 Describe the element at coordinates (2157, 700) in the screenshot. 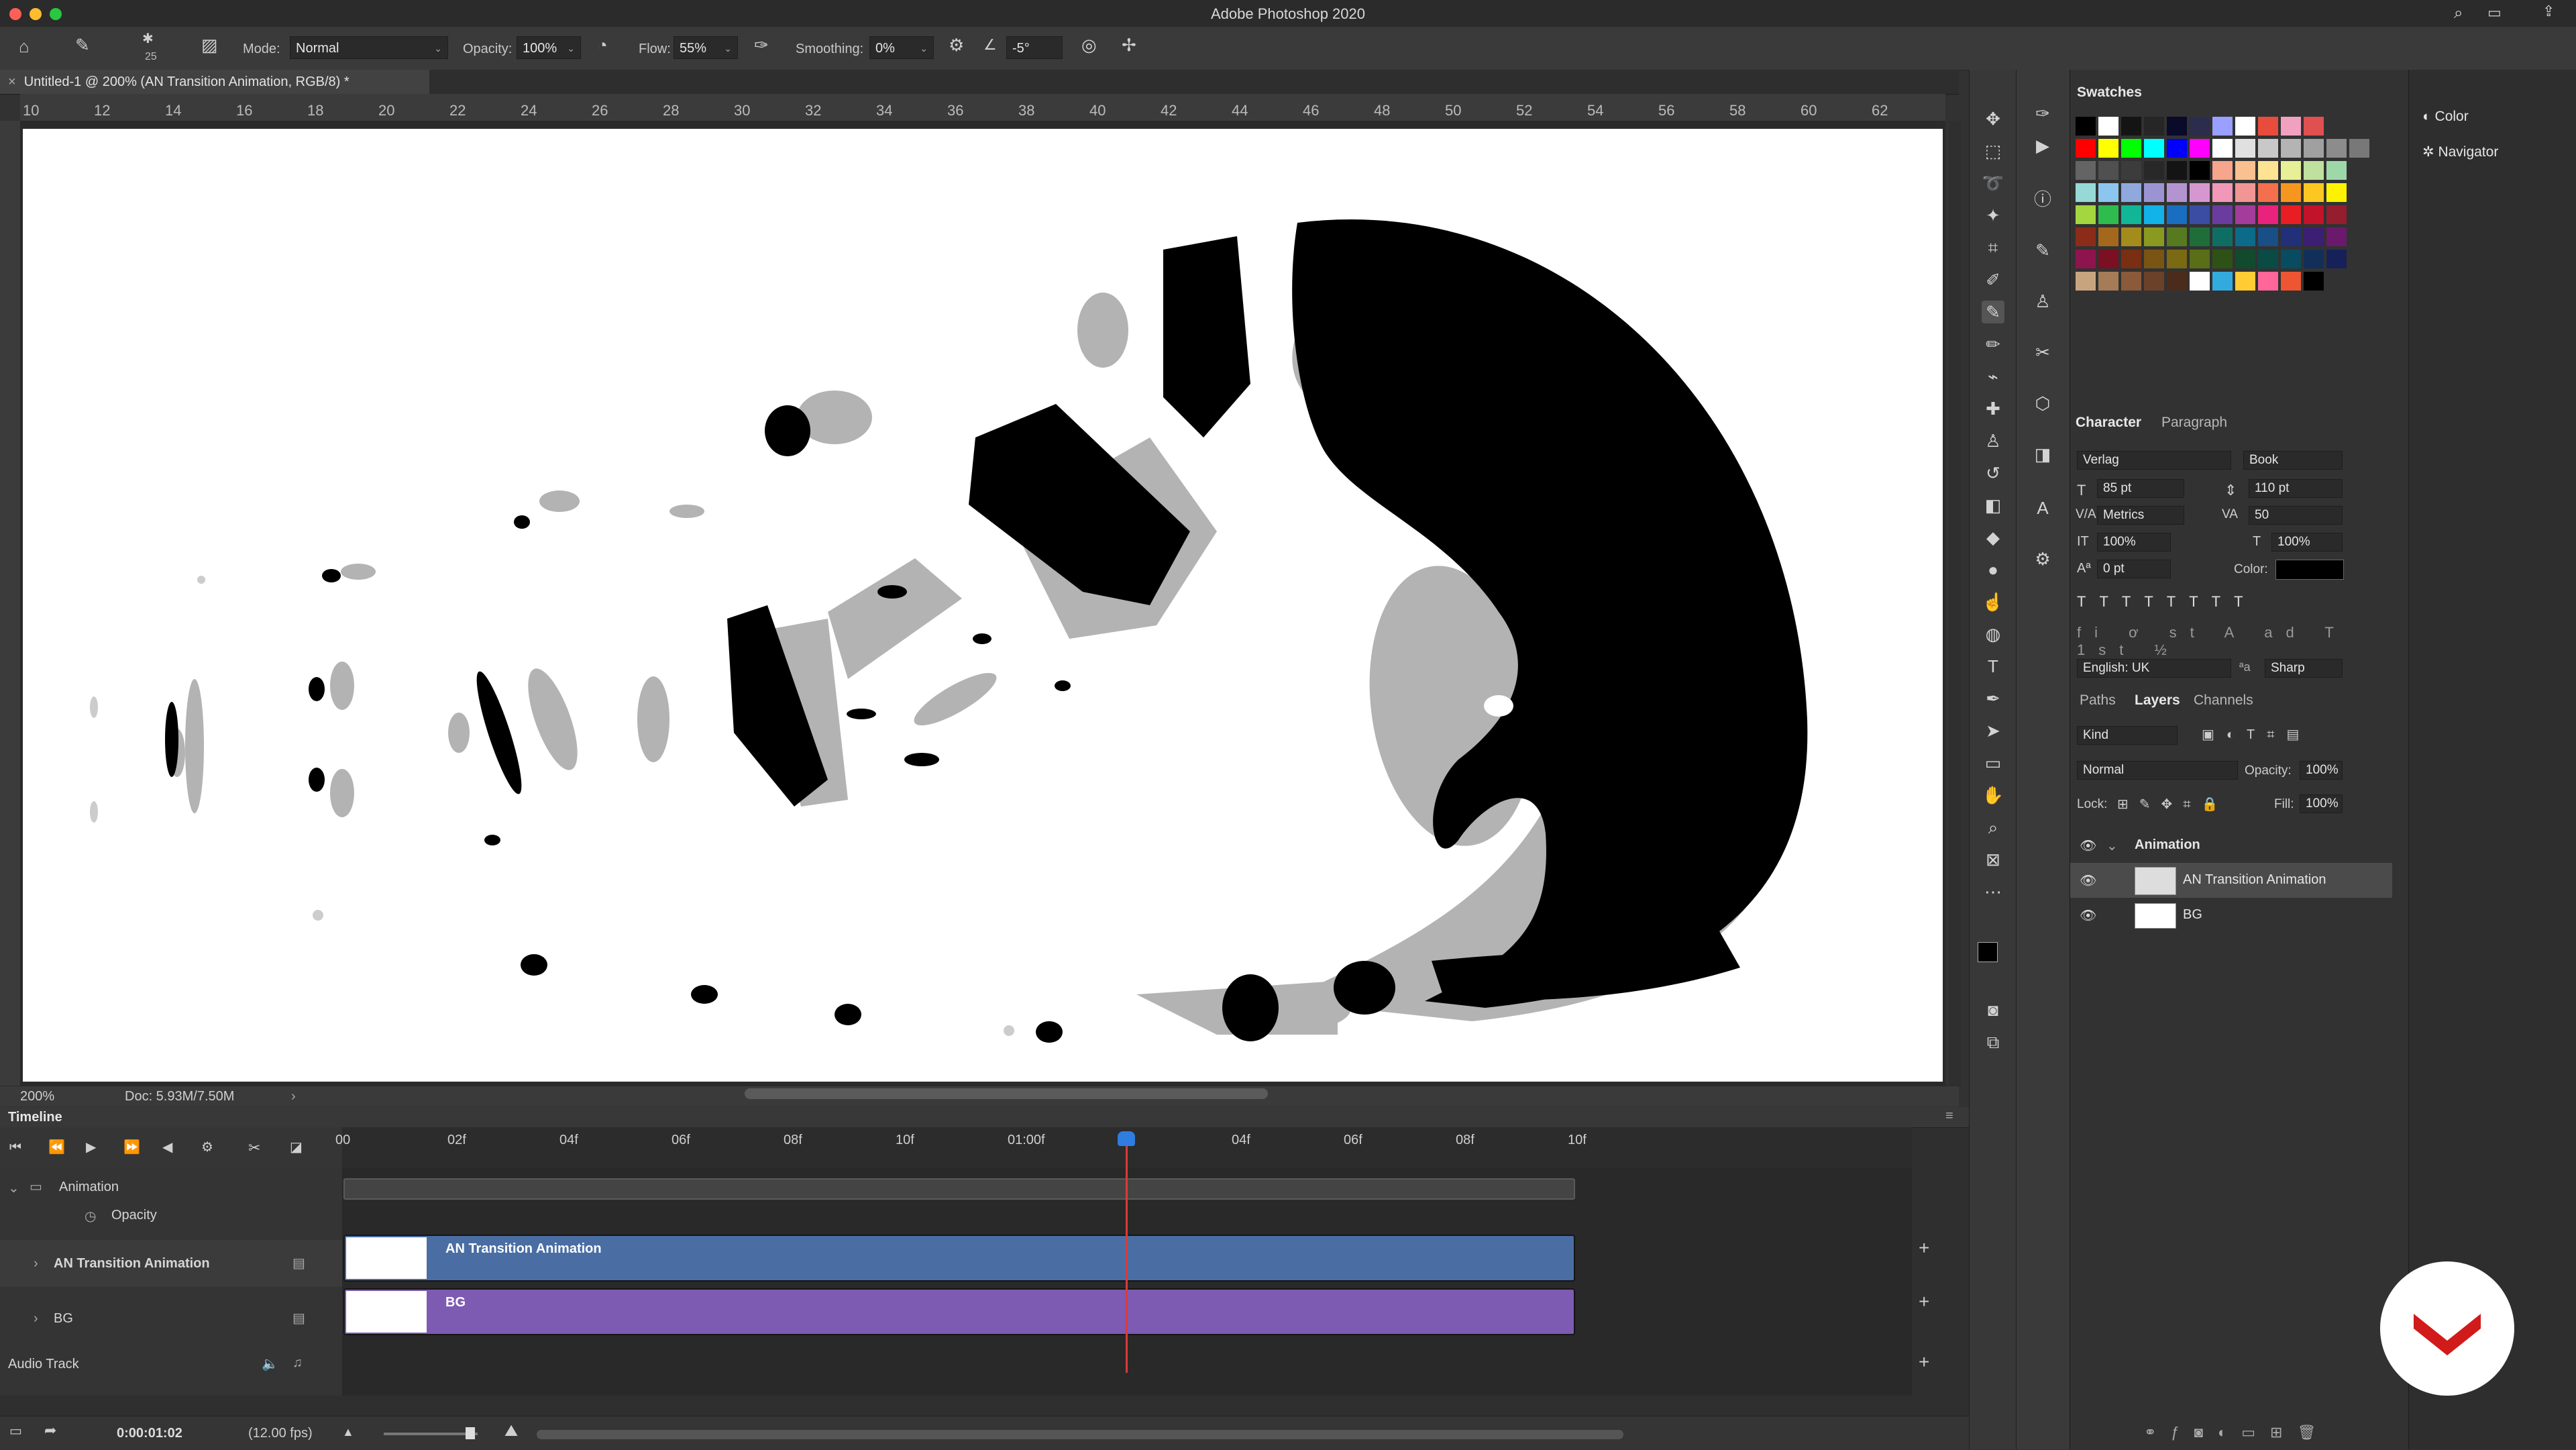

I see `layers-tab: Layers` at that location.